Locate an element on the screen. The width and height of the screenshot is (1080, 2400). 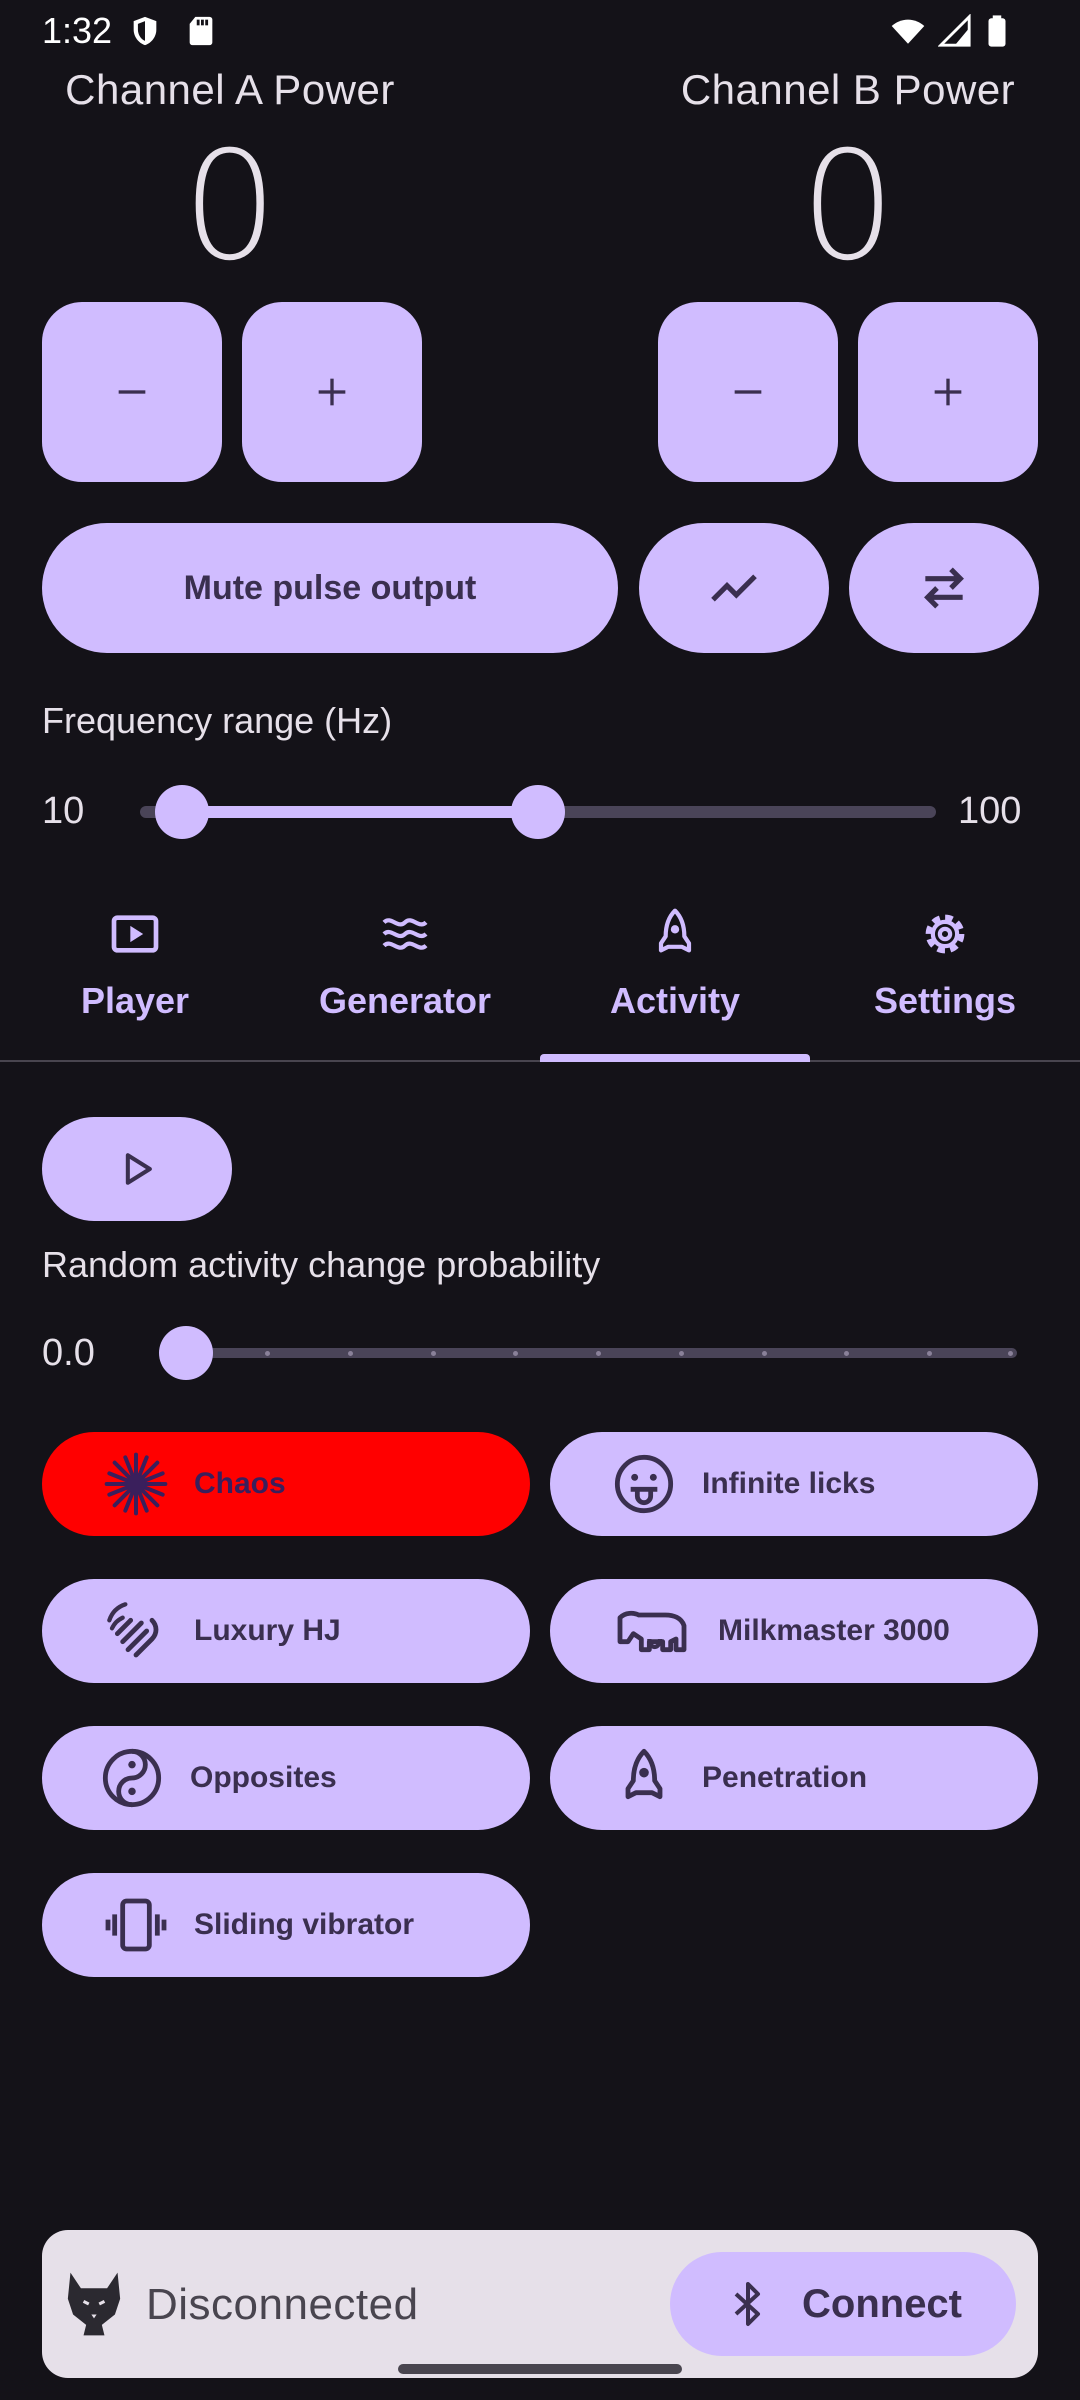
cow-icon is located at coordinates (652, 1631).